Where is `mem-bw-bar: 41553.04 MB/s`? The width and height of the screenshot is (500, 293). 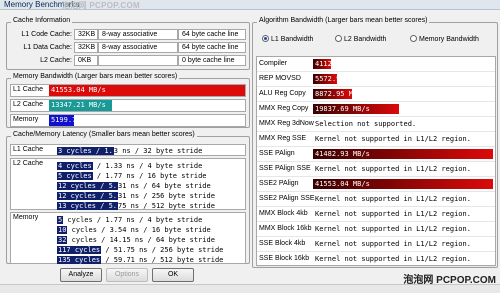
mem-bw-bar: 41553.04 MB/s is located at coordinates (147, 90).